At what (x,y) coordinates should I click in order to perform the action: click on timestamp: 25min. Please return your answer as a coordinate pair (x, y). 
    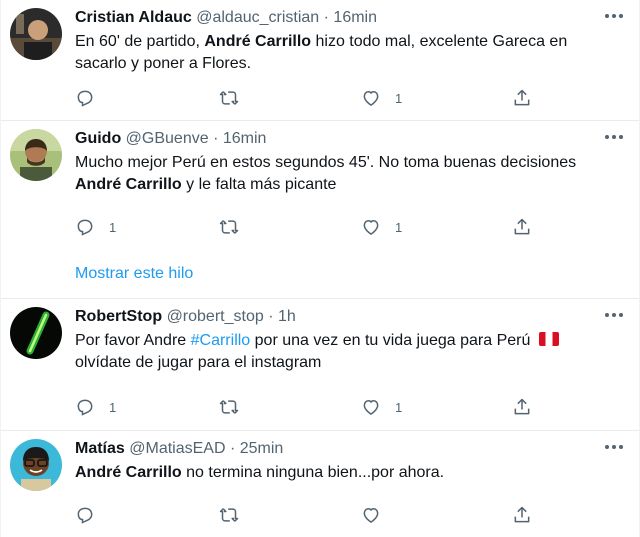
    Looking at the image, I should click on (262, 448).